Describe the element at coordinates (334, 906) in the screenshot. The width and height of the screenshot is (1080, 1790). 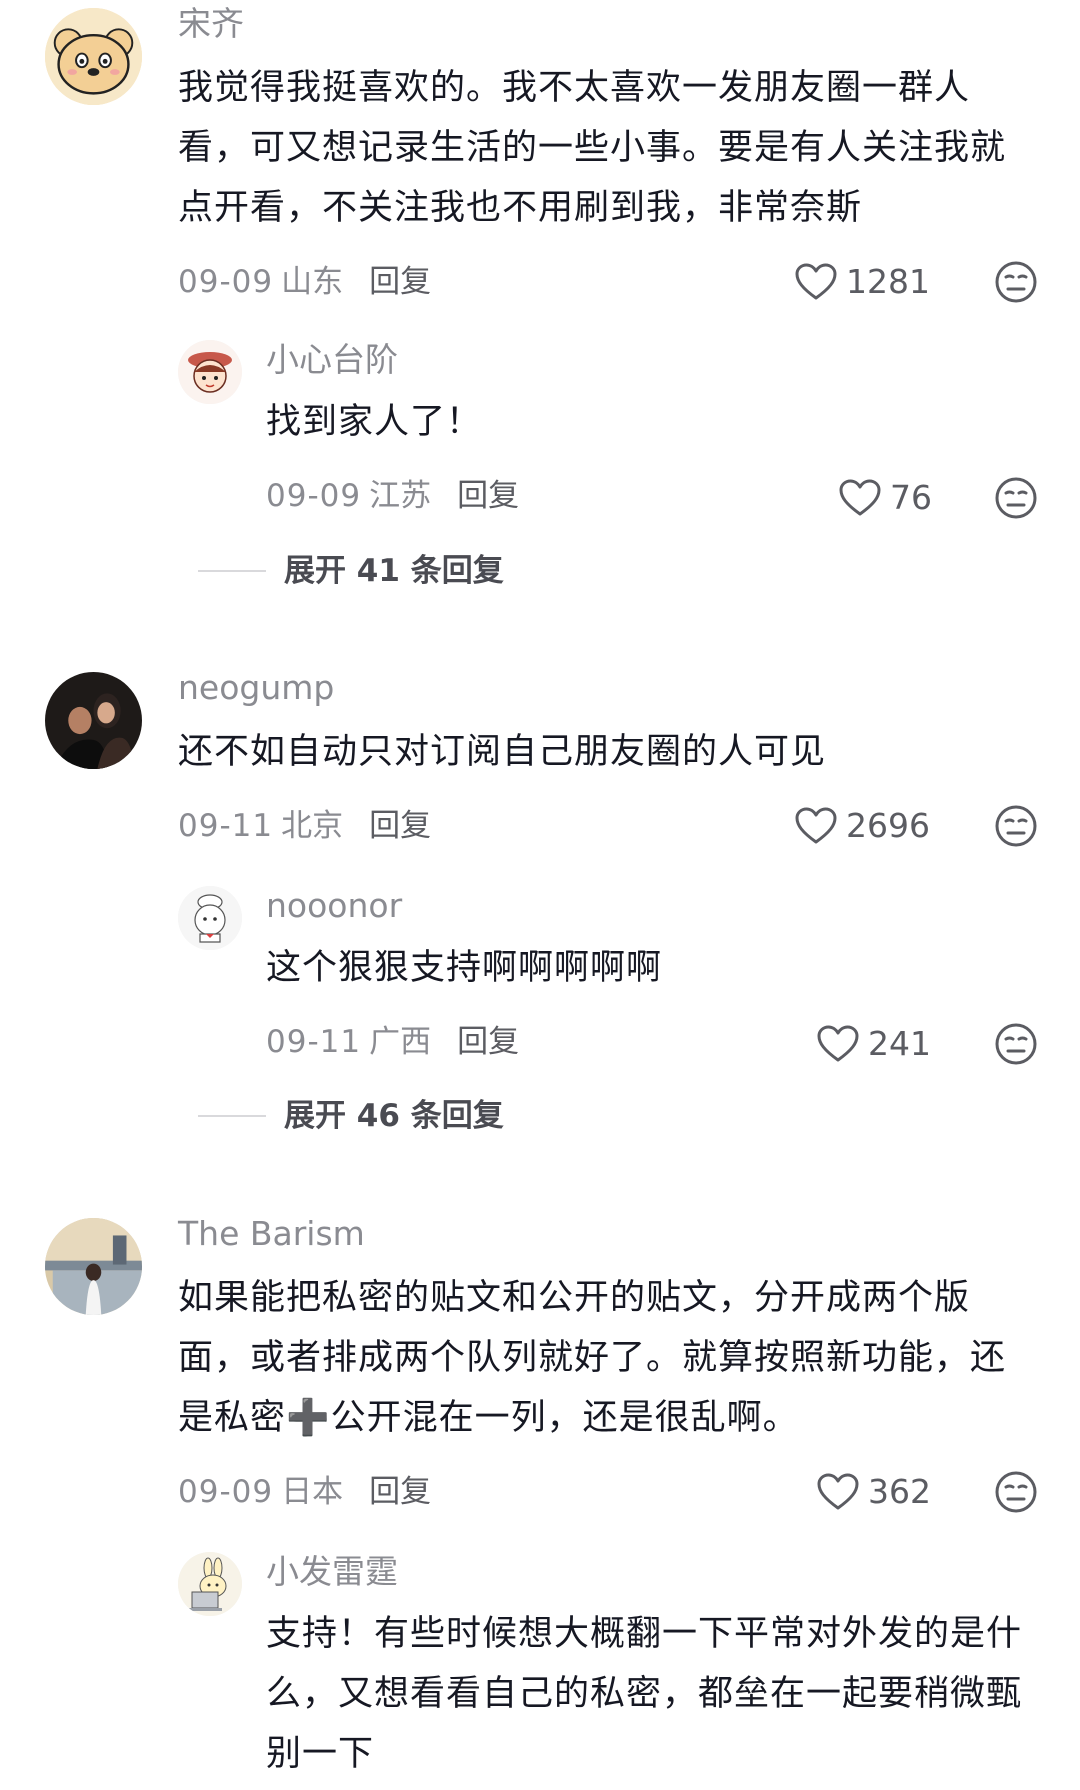
I see `username: nooonor` at that location.